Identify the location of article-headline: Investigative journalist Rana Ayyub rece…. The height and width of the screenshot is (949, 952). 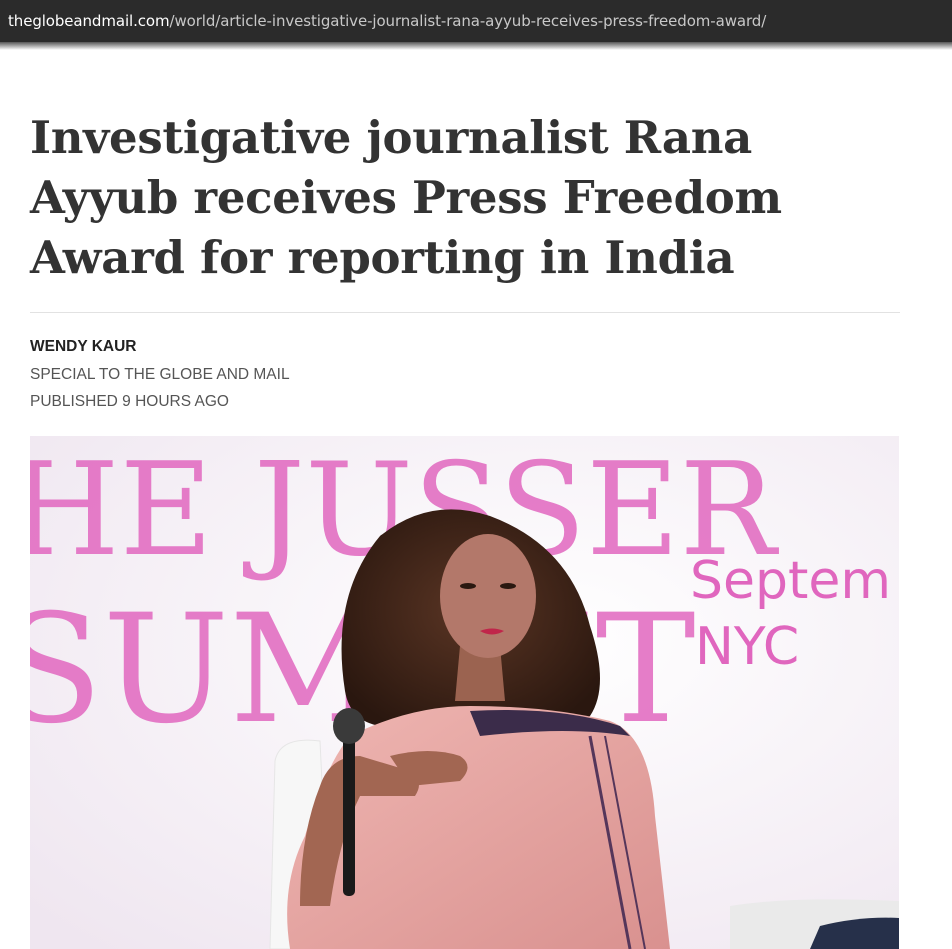
(406, 197).